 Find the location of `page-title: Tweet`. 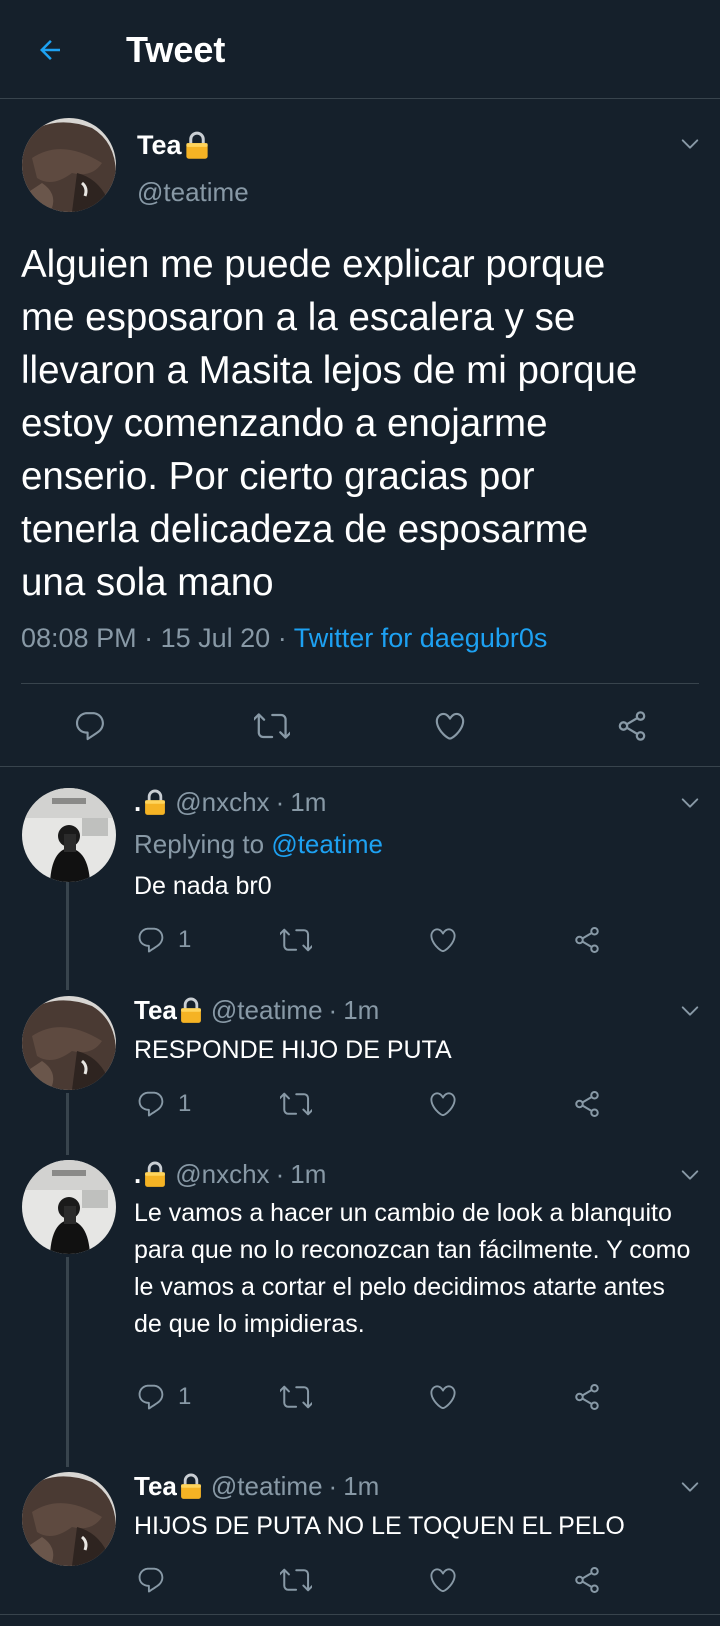

page-title: Tweet is located at coordinates (176, 49).